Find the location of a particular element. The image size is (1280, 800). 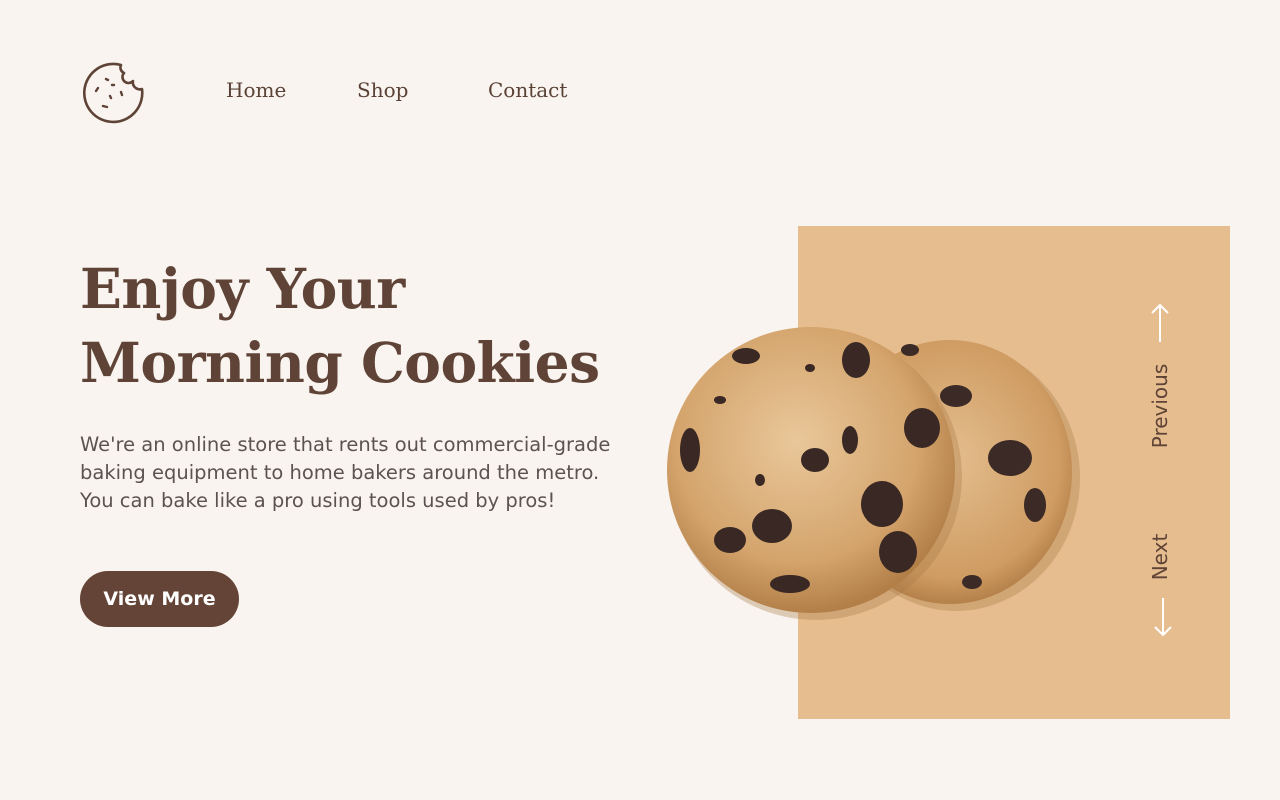

next-button: Next is located at coordinates (1160, 585).